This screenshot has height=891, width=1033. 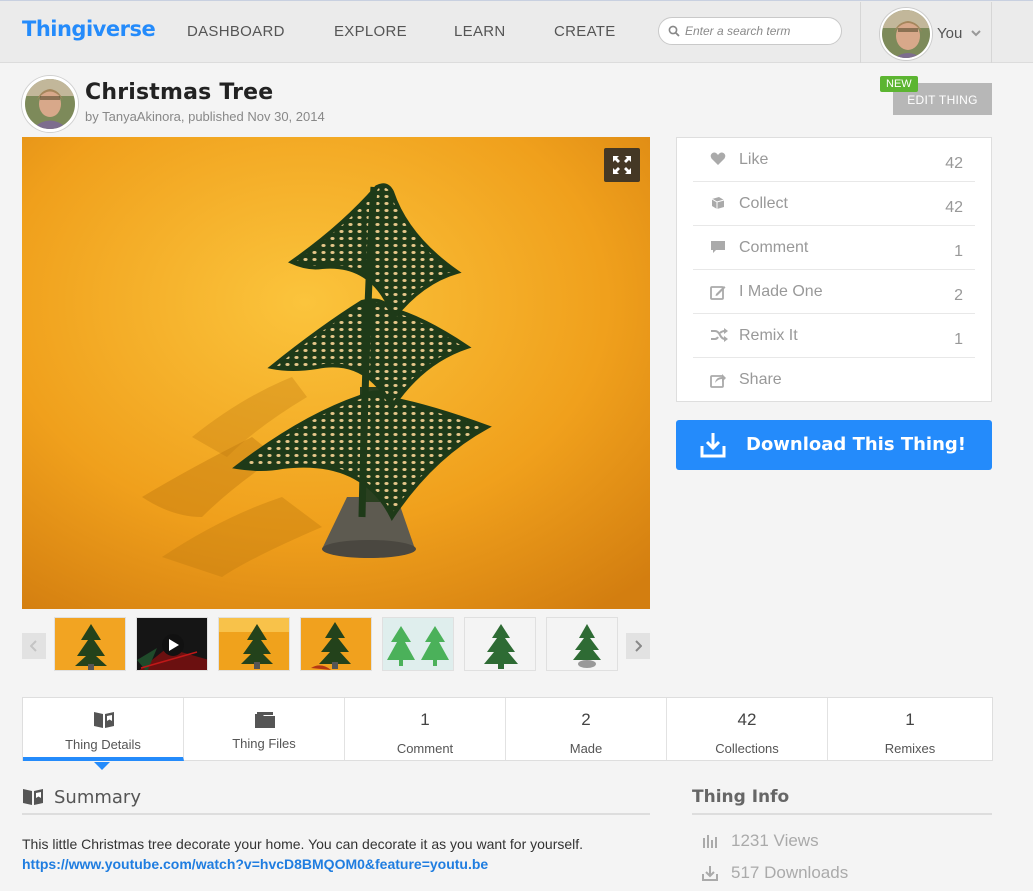 I want to click on tab-made: 2 Made, so click(x=586, y=729).